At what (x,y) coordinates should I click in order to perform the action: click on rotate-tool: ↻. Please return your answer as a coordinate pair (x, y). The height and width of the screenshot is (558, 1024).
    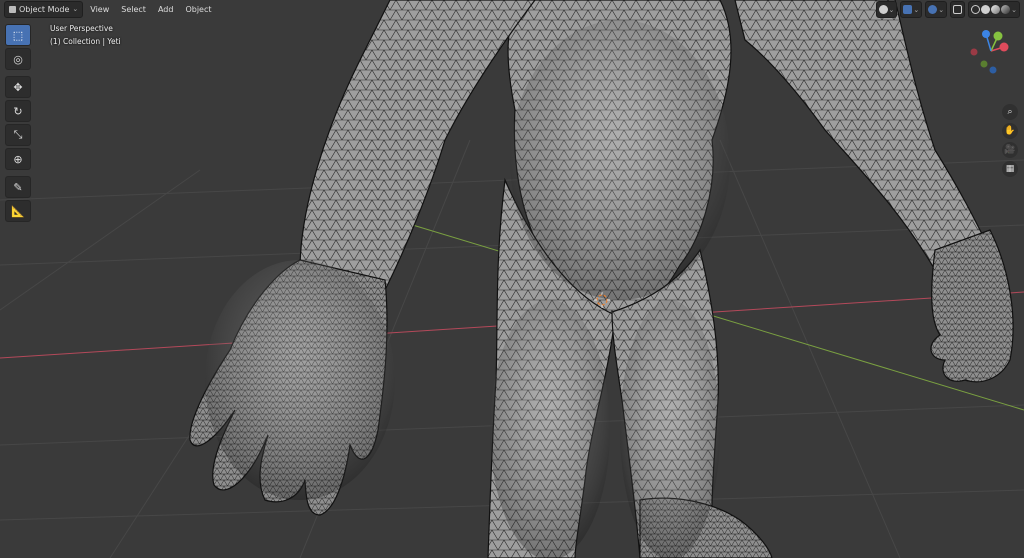
    Looking at the image, I should click on (18, 111).